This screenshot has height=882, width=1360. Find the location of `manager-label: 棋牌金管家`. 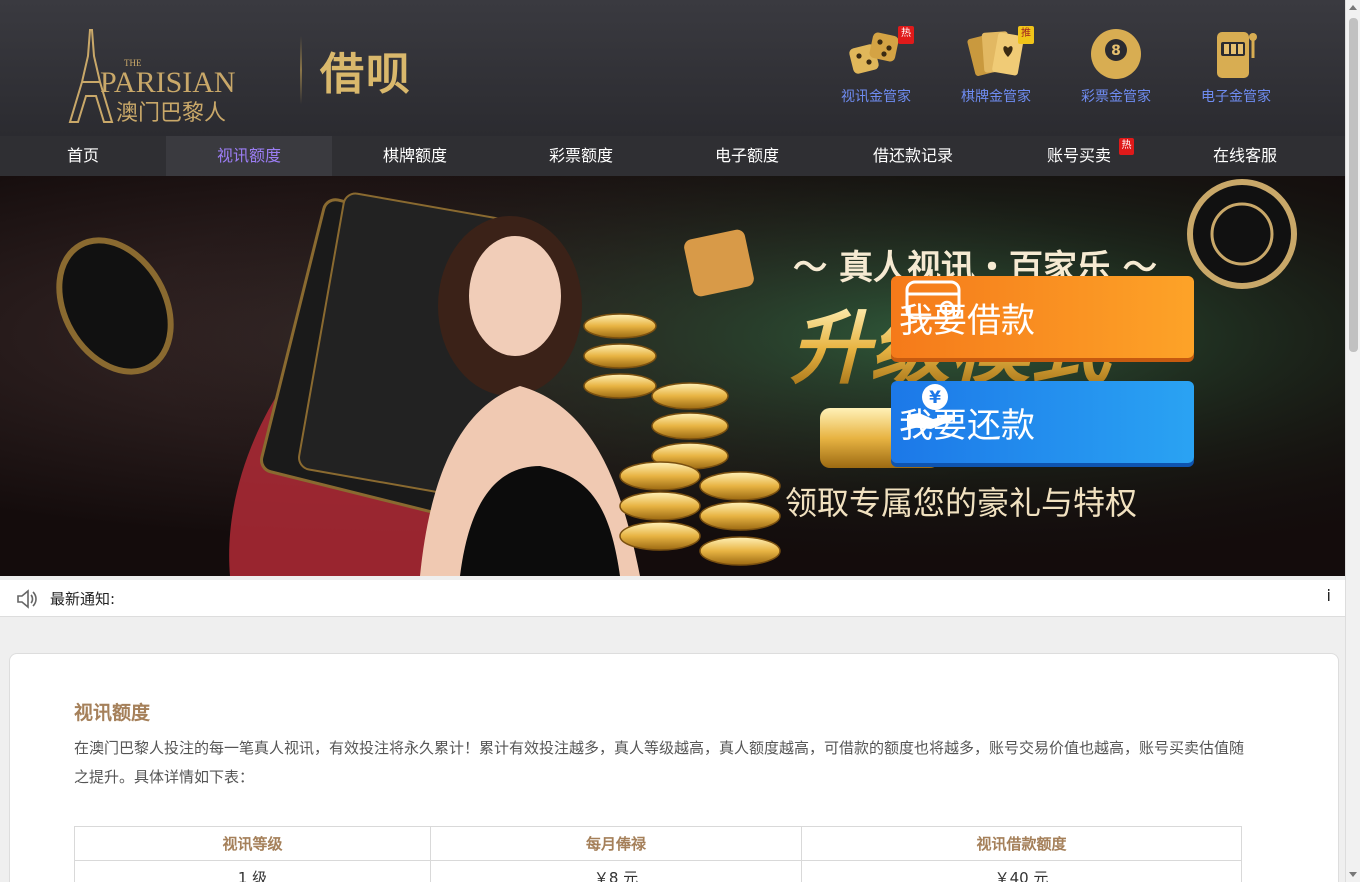

manager-label: 棋牌金管家 is located at coordinates (996, 97).